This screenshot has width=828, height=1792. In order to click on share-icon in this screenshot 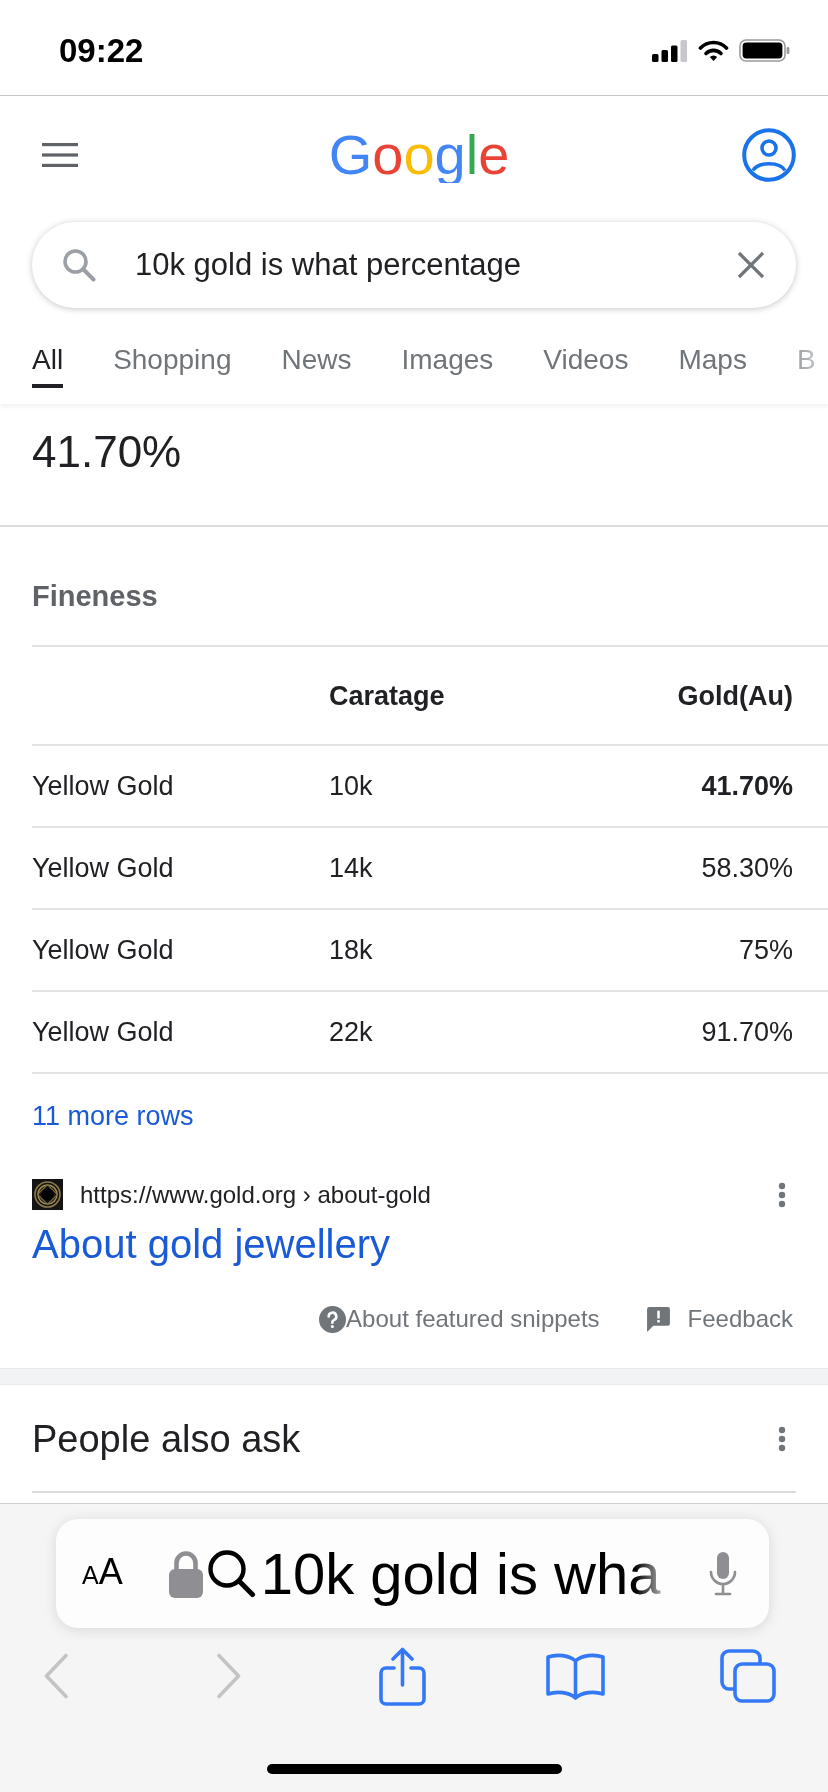, I will do `click(402, 1676)`.